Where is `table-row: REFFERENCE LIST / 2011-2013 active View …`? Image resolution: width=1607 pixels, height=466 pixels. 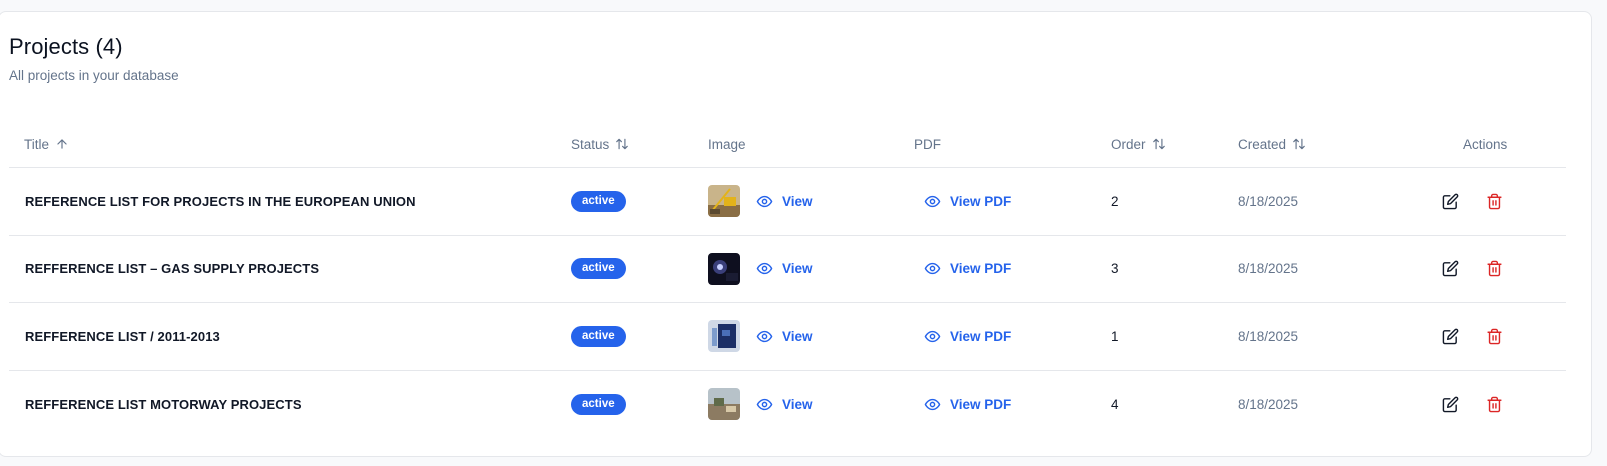 table-row: REFFERENCE LIST / 2011-2013 active View … is located at coordinates (787, 337).